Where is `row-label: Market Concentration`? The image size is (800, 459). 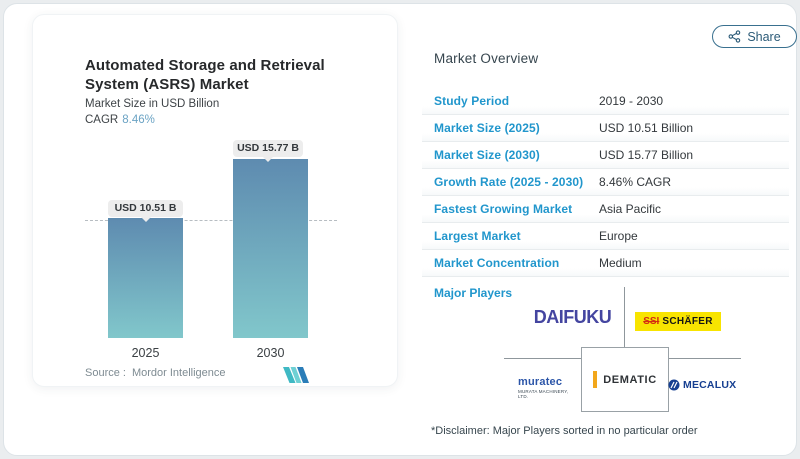 row-label: Market Concentration is located at coordinates (497, 263).